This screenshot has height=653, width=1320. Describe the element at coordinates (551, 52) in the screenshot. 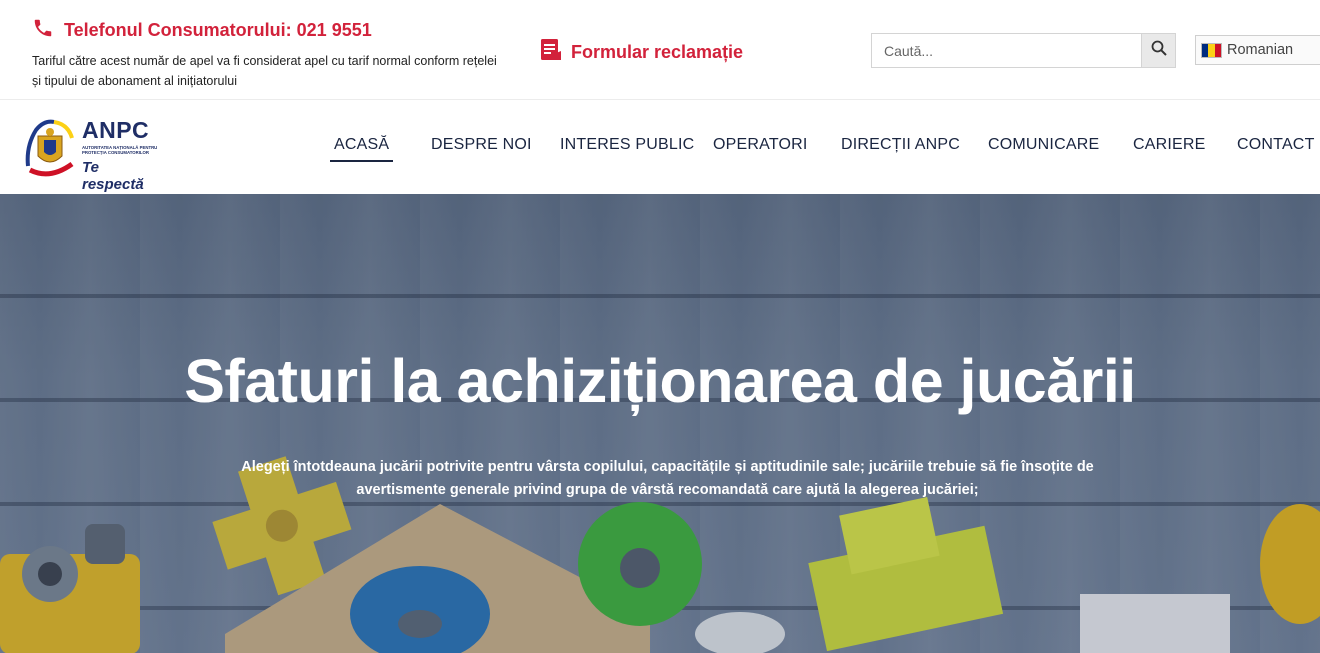

I see `document-icon` at that location.